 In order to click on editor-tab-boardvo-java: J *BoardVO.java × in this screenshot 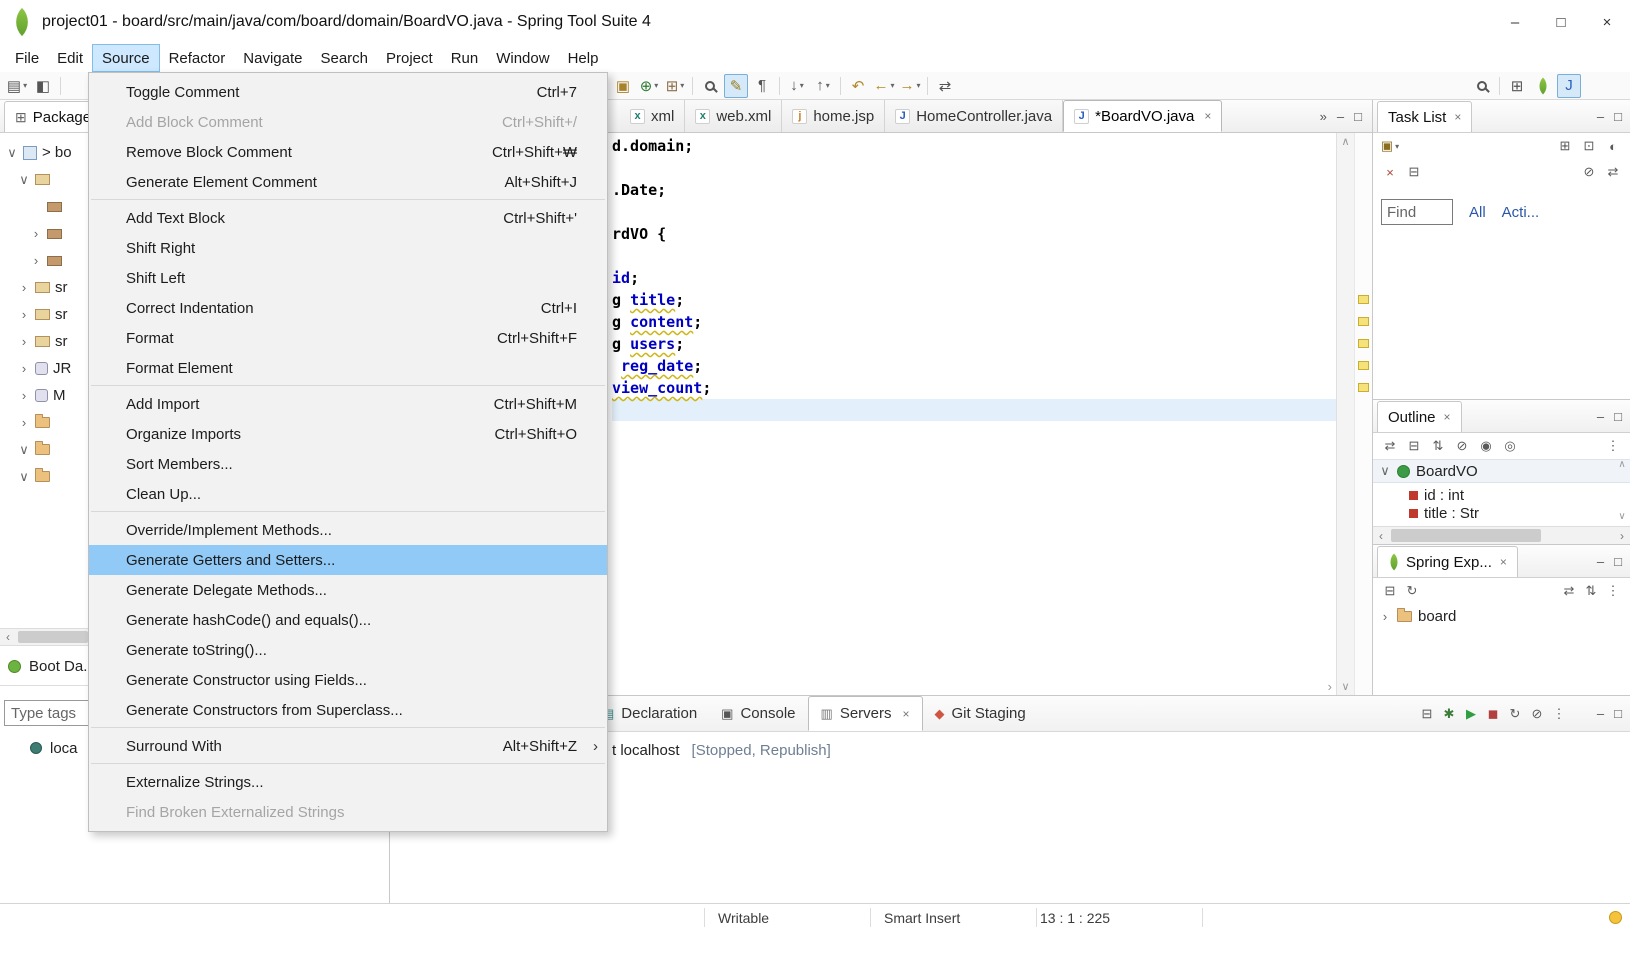, I will do `click(1143, 116)`.